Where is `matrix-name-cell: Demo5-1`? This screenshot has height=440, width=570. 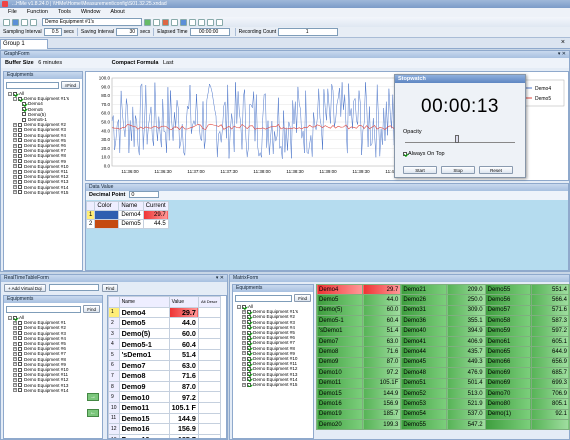 matrix-name-cell: Demo5-1 is located at coordinates (340, 321).